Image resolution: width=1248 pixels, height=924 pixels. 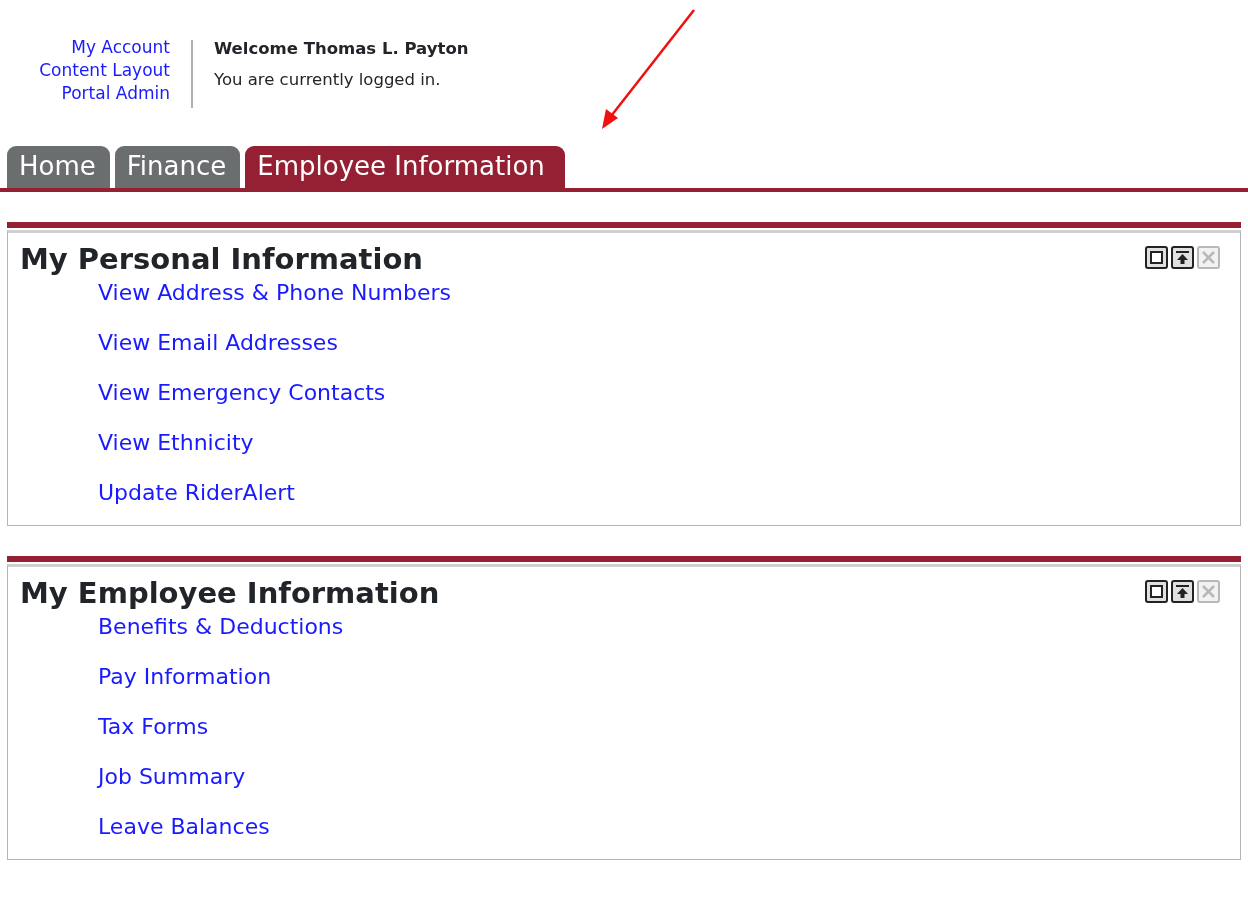 What do you see at coordinates (177, 167) in the screenshot?
I see `nav-tab: Finance` at bounding box center [177, 167].